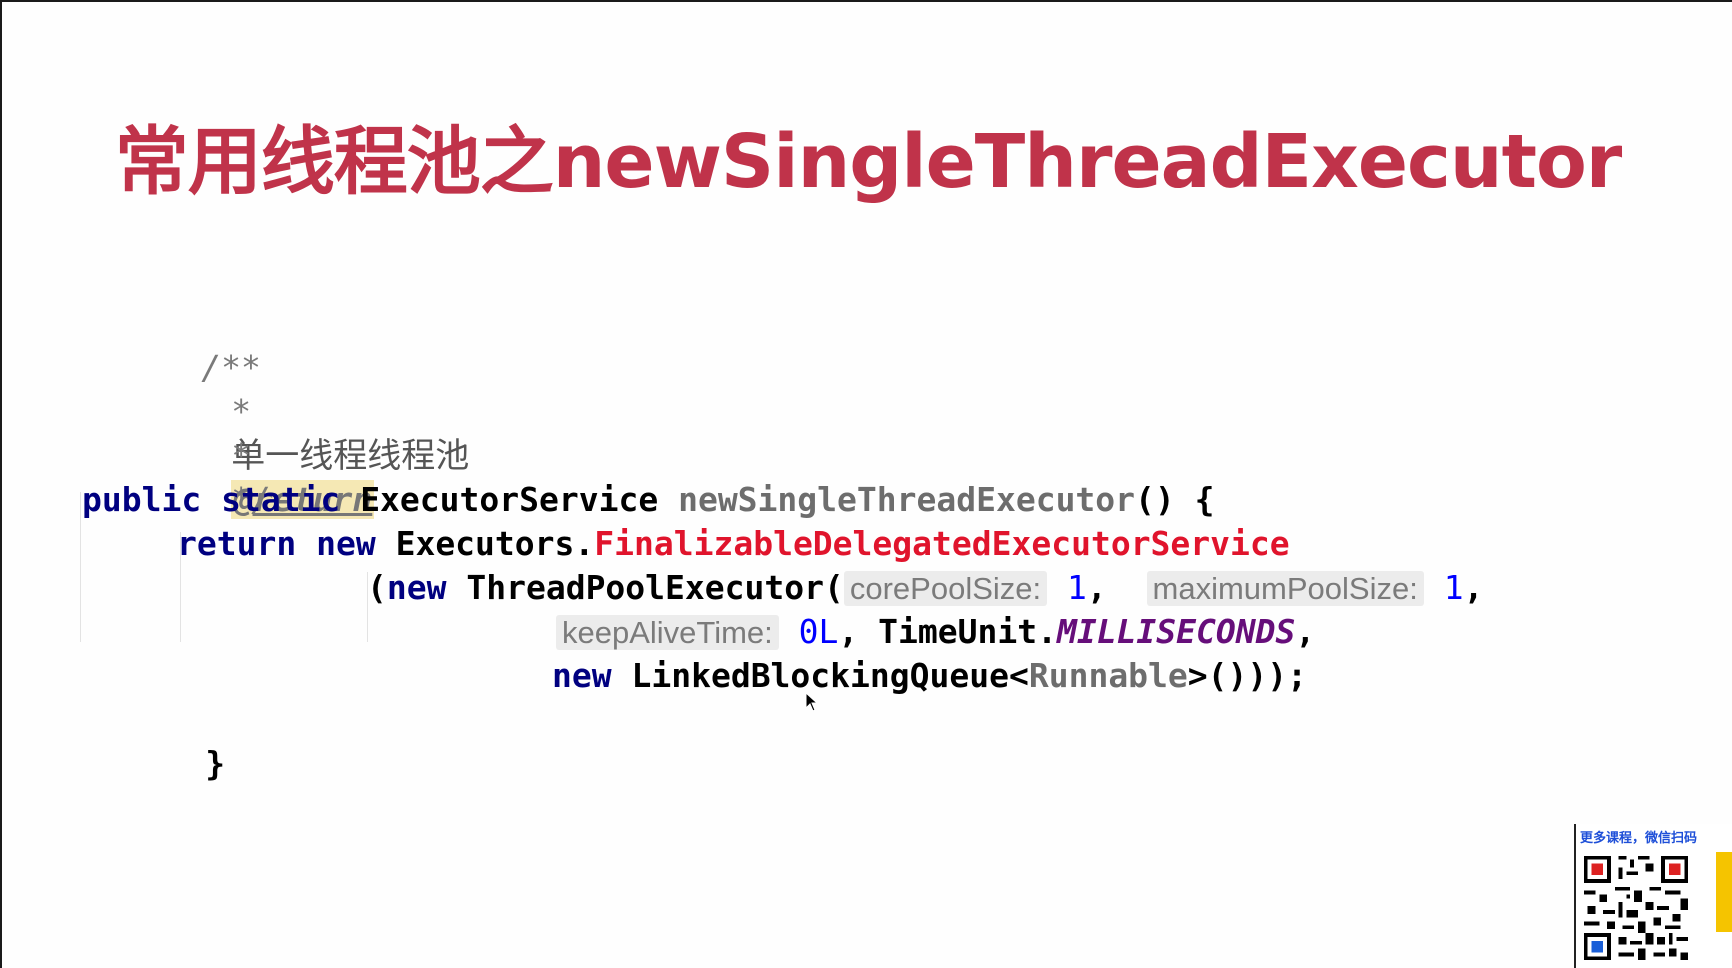 This screenshot has width=1732, height=968. I want to click on return-type: ExecutorService, so click(509, 499).